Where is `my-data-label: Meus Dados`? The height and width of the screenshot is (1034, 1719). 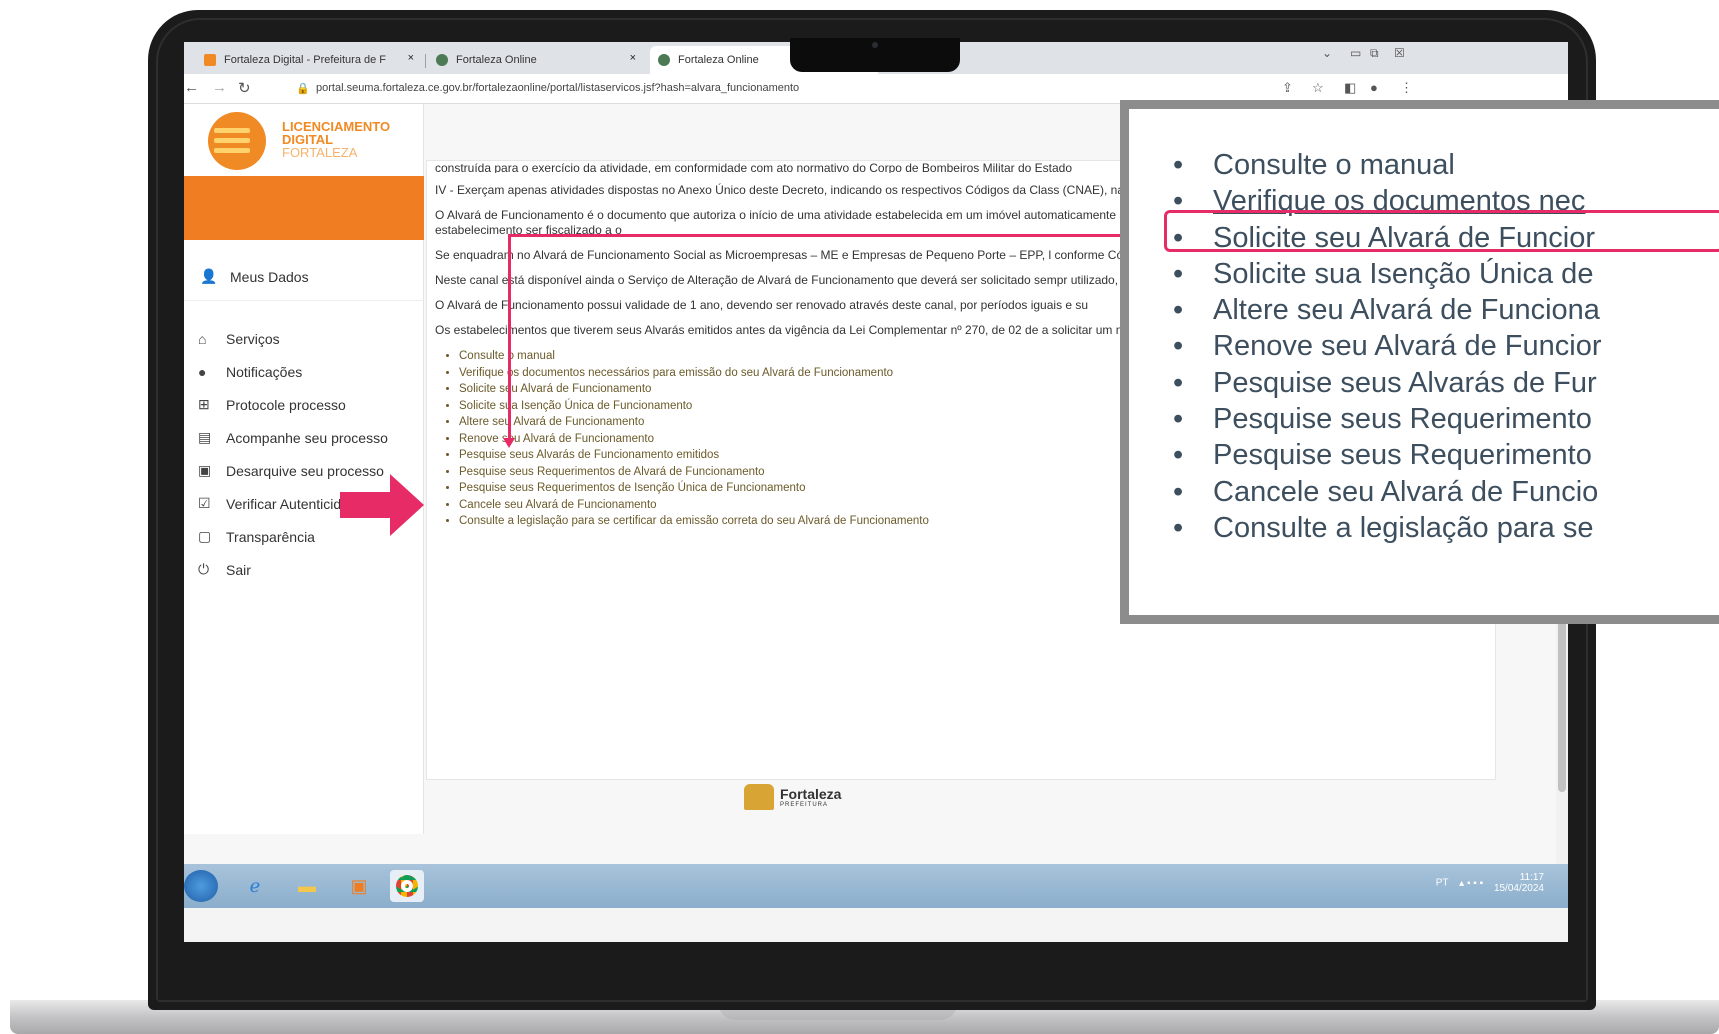
my-data-label: Meus Dados is located at coordinates (269, 276).